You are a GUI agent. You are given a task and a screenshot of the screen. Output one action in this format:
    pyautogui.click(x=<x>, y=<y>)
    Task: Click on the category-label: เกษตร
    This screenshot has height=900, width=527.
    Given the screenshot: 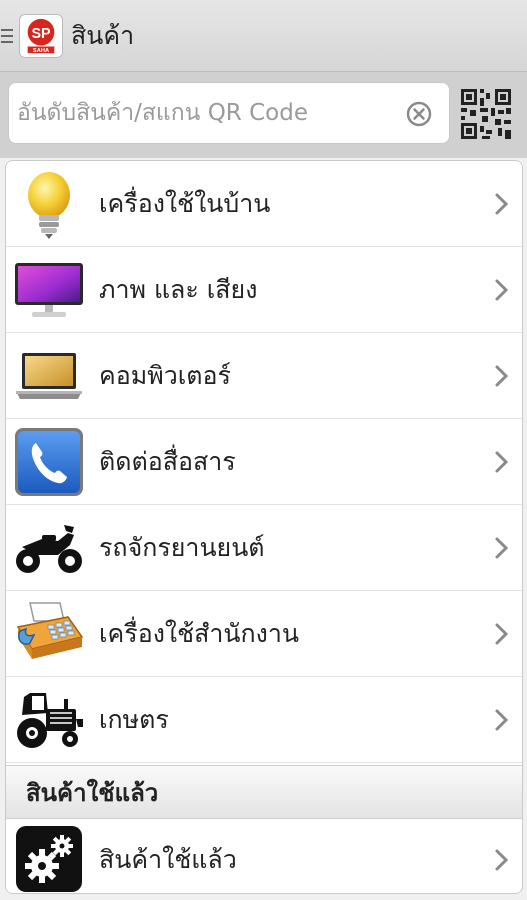 What is the action you would take?
    pyautogui.click(x=134, y=719)
    